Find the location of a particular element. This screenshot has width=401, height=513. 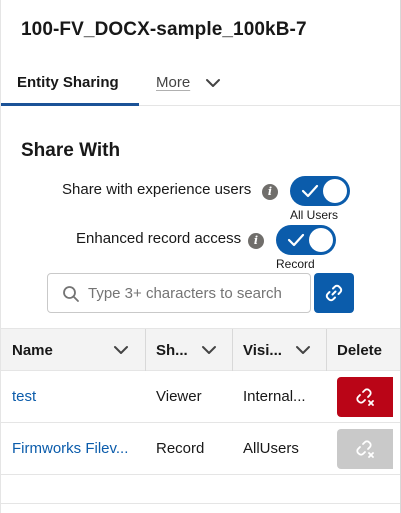

search-icon is located at coordinates (71, 294).